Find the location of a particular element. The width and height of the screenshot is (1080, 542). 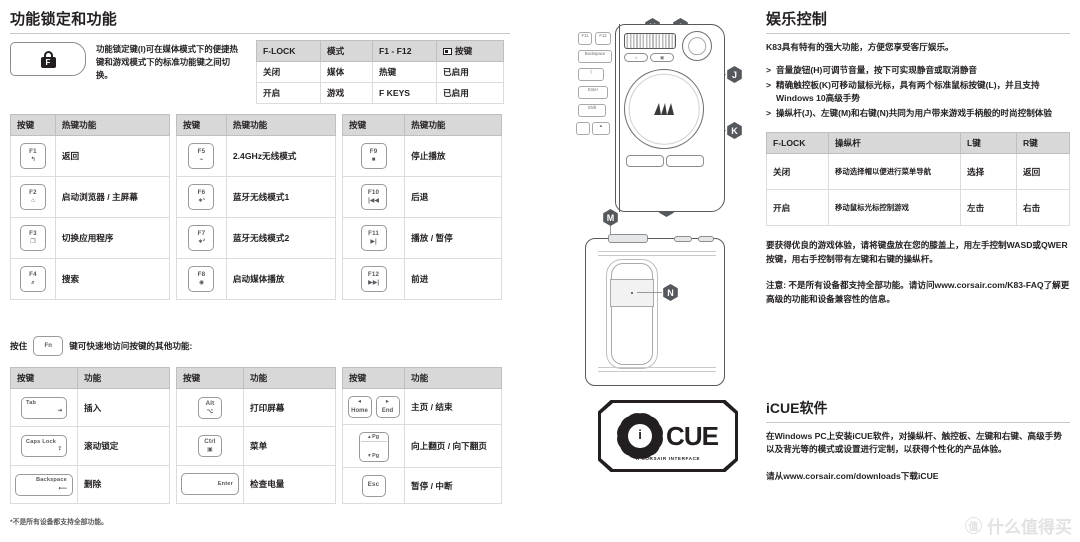

key-cell: F9 ■ is located at coordinates (373, 156).